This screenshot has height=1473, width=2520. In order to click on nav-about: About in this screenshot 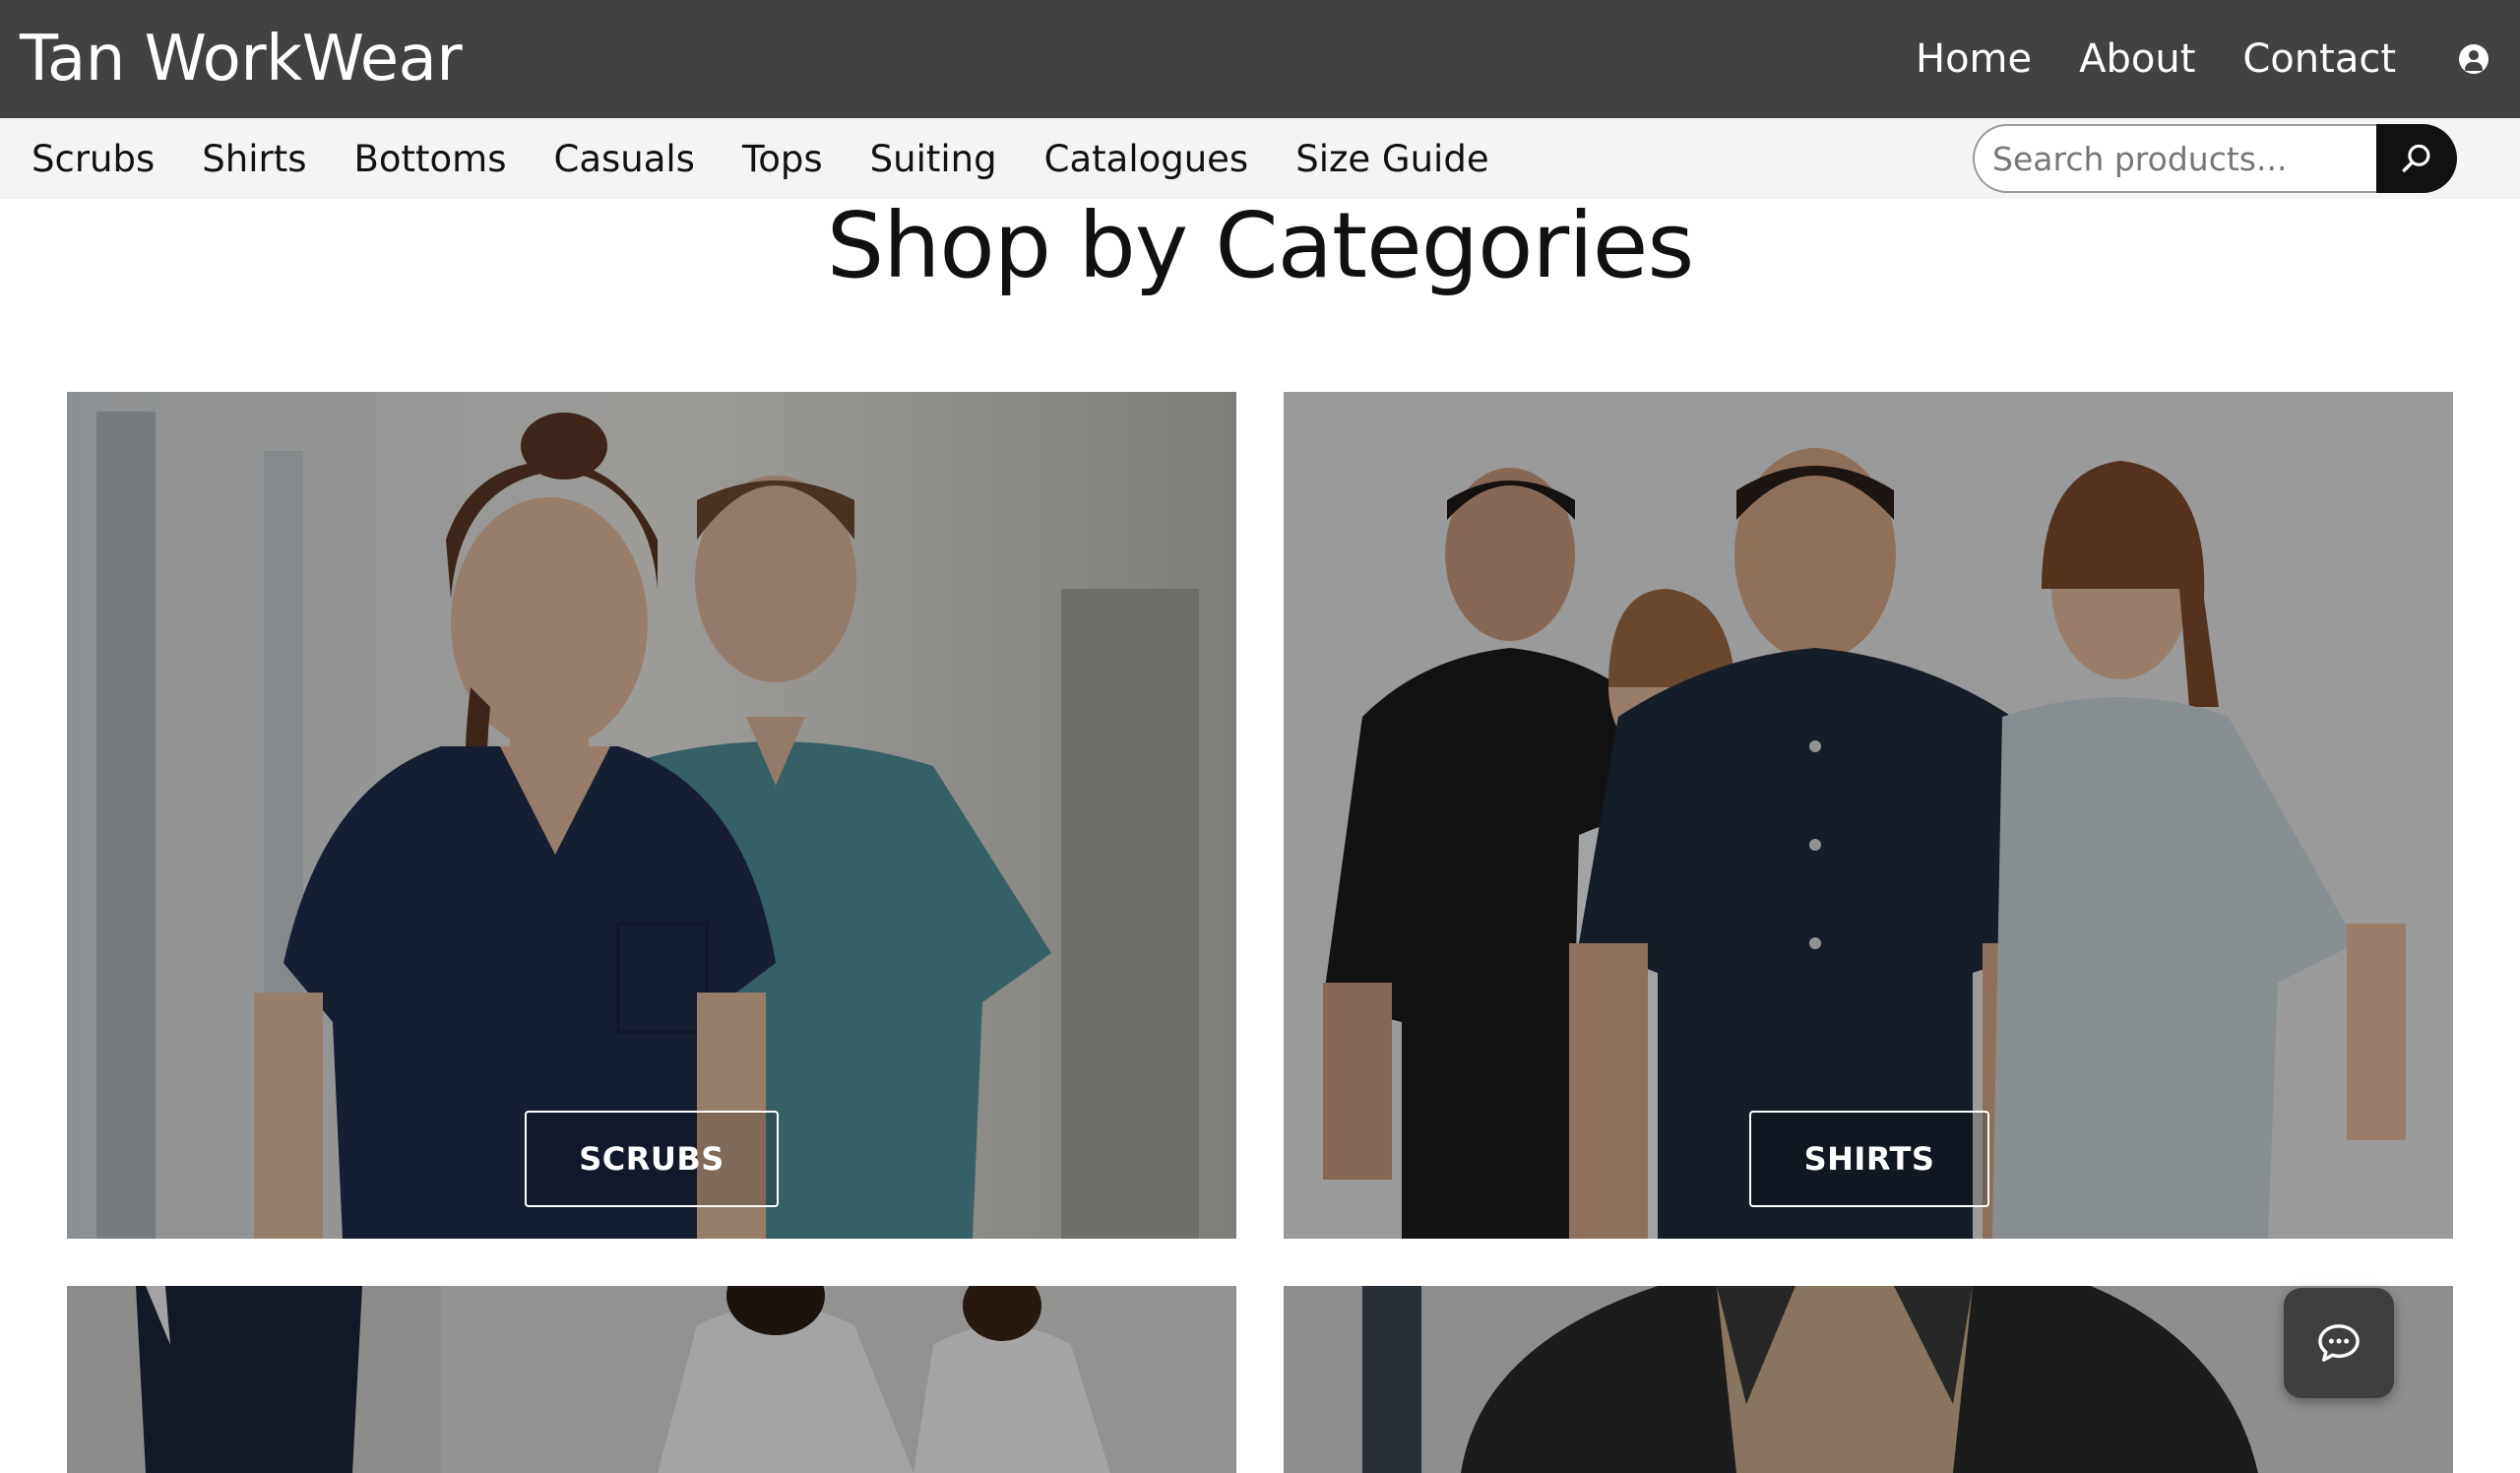, I will do `click(2137, 59)`.